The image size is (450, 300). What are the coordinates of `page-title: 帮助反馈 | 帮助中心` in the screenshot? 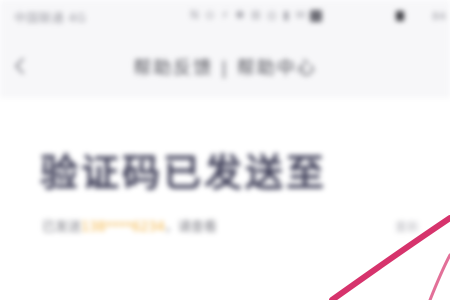 It's located at (225, 68).